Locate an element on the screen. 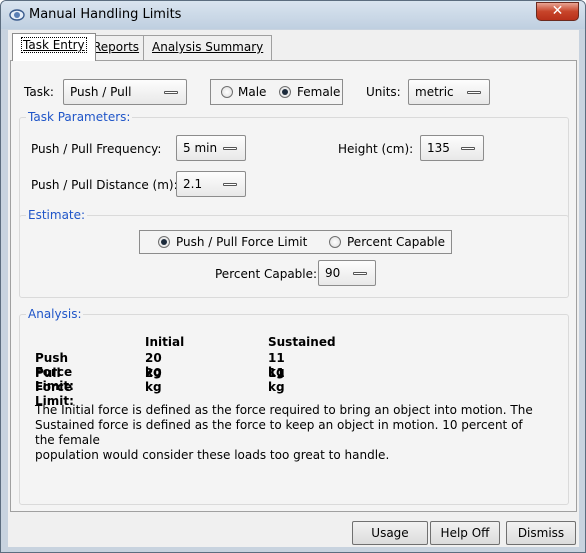 This screenshot has width=586, height=553. task-parameters-title: Task Parameters: is located at coordinates (79, 117).